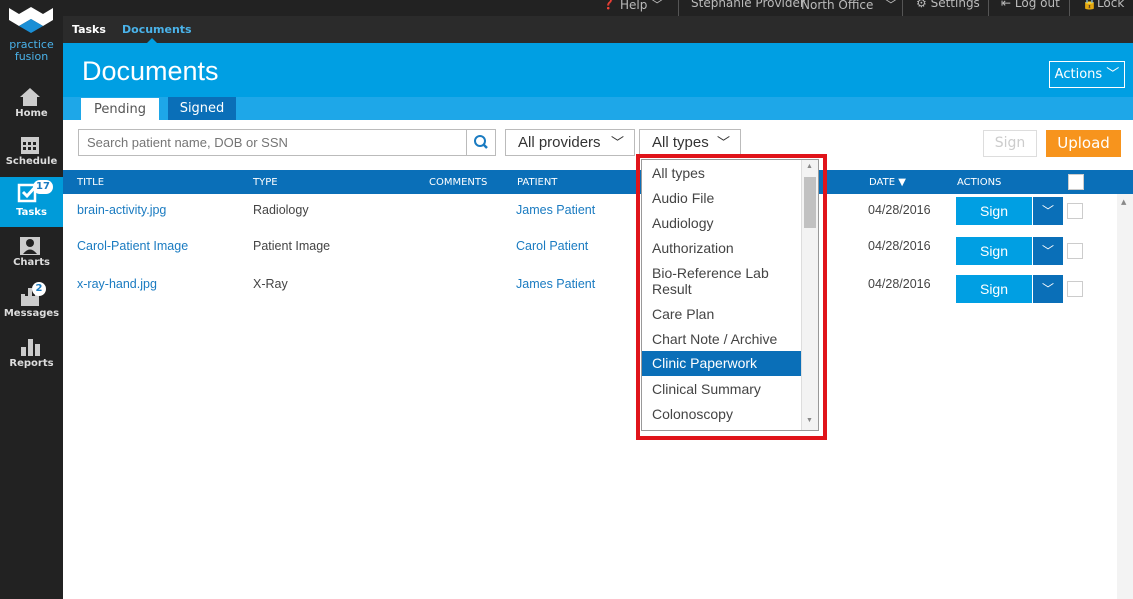 This screenshot has height=599, width=1133. I want to click on sidebar-item-charts: Charts, so click(31, 255).